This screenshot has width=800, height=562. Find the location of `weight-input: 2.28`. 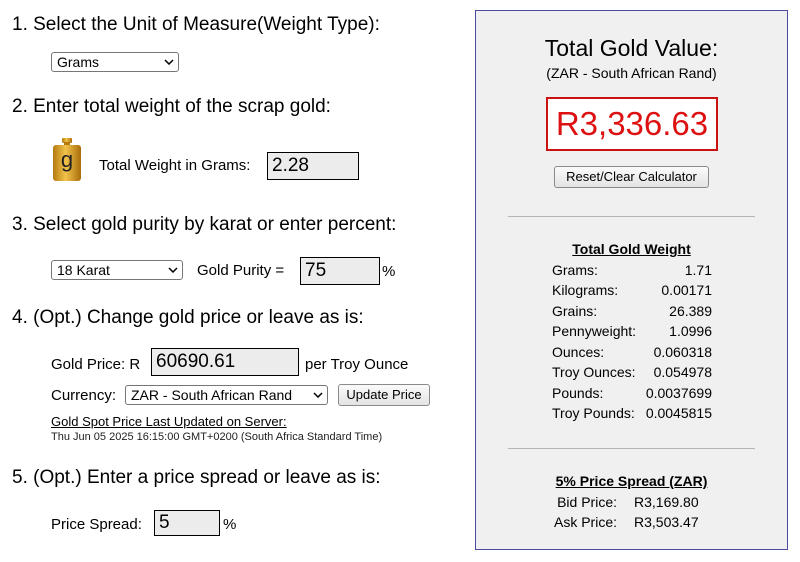

weight-input: 2.28 is located at coordinates (313, 166).